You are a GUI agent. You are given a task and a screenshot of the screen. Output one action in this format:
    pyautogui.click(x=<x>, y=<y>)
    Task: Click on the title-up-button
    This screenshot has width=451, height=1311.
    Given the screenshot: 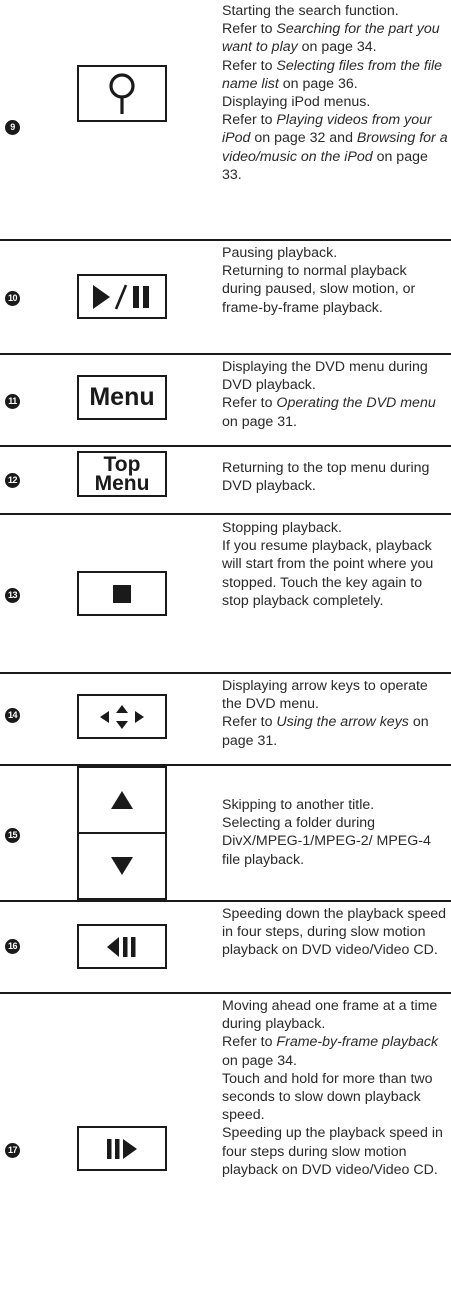 What is the action you would take?
    pyautogui.click(x=122, y=800)
    